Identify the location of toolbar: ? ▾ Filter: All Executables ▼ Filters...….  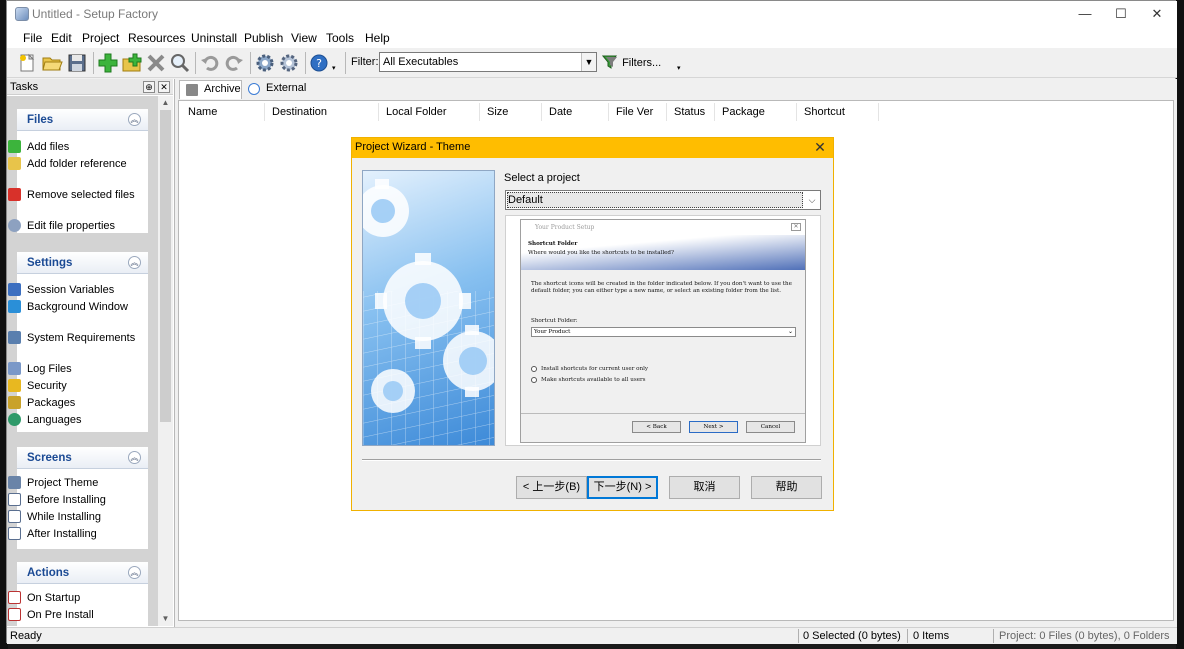
(592, 63).